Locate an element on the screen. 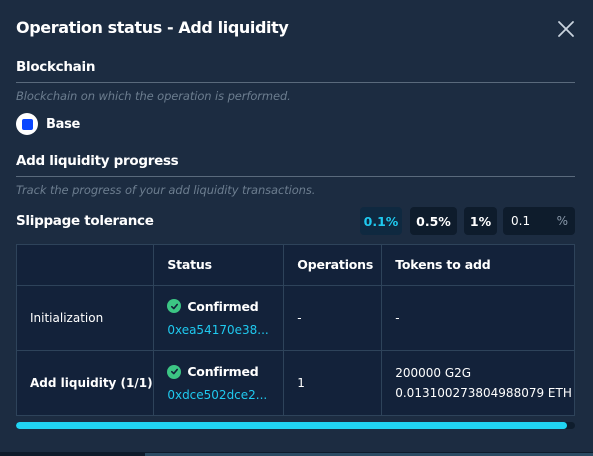 The height and width of the screenshot is (456, 593). column-header-operations: Operations is located at coordinates (333, 265).